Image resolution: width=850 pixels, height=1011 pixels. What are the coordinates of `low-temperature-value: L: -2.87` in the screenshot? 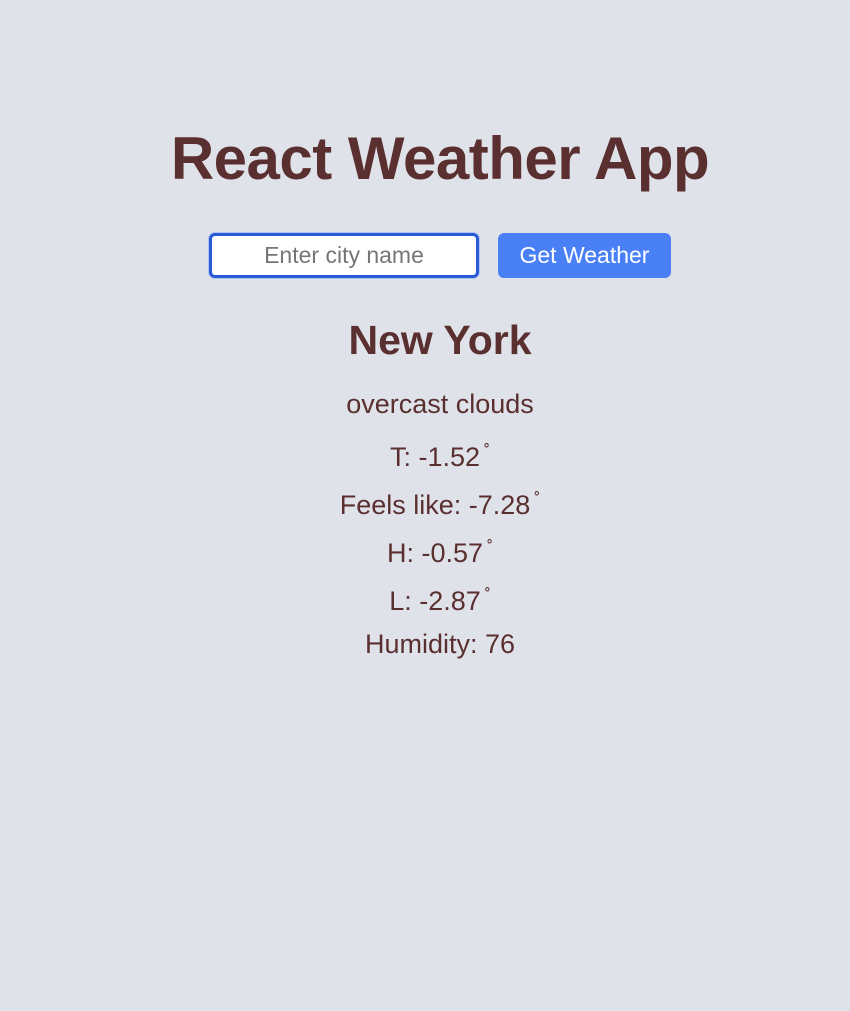 It's located at (435, 601).